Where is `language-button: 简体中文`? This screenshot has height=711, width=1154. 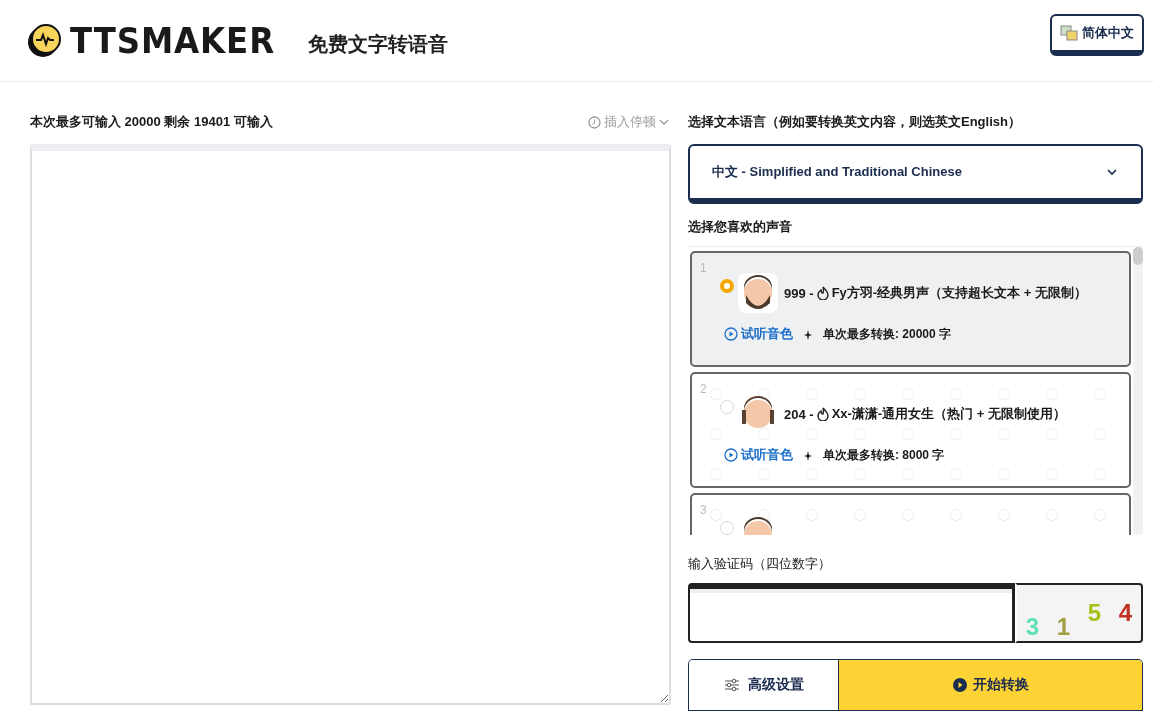 language-button: 简体中文 is located at coordinates (1097, 34).